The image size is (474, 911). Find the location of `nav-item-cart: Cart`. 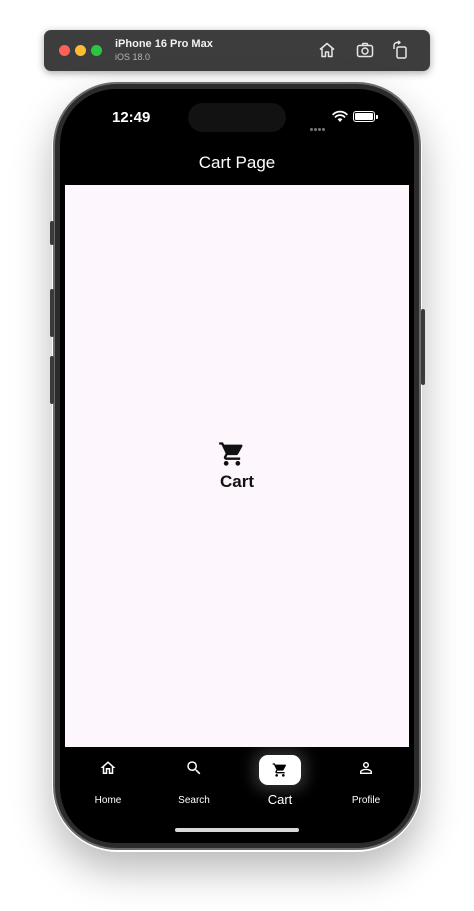

nav-item-cart: Cart is located at coordinates (280, 782).